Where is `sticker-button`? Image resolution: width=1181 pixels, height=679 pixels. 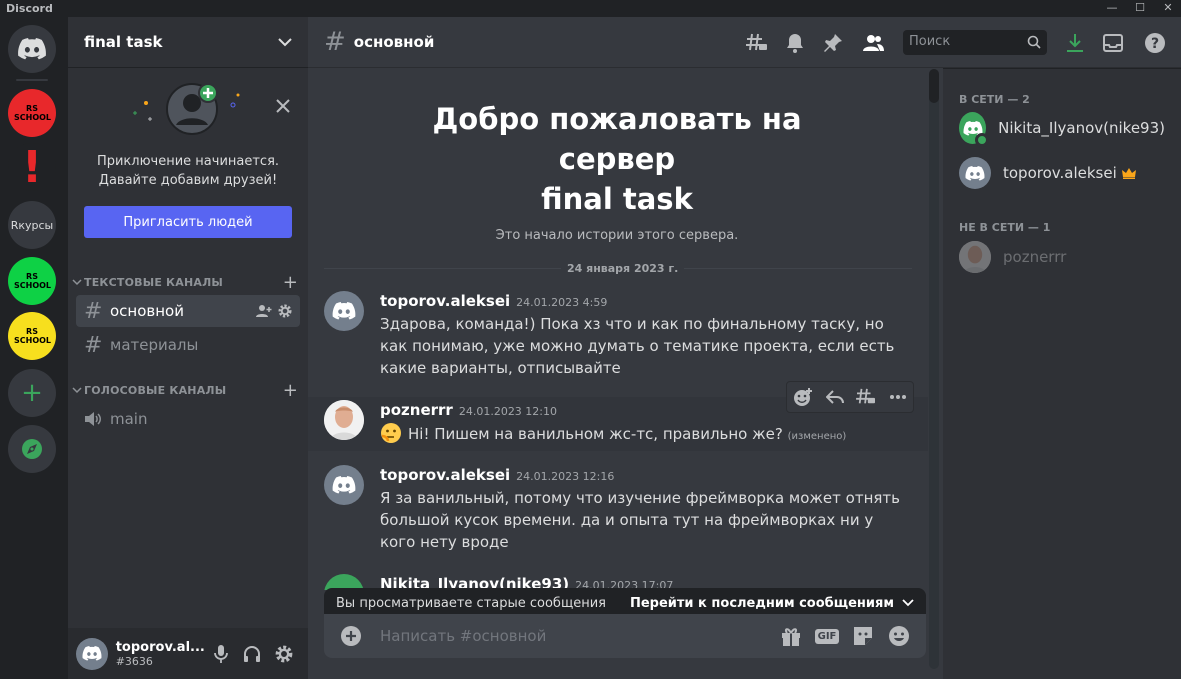
sticker-button is located at coordinates (863, 636).